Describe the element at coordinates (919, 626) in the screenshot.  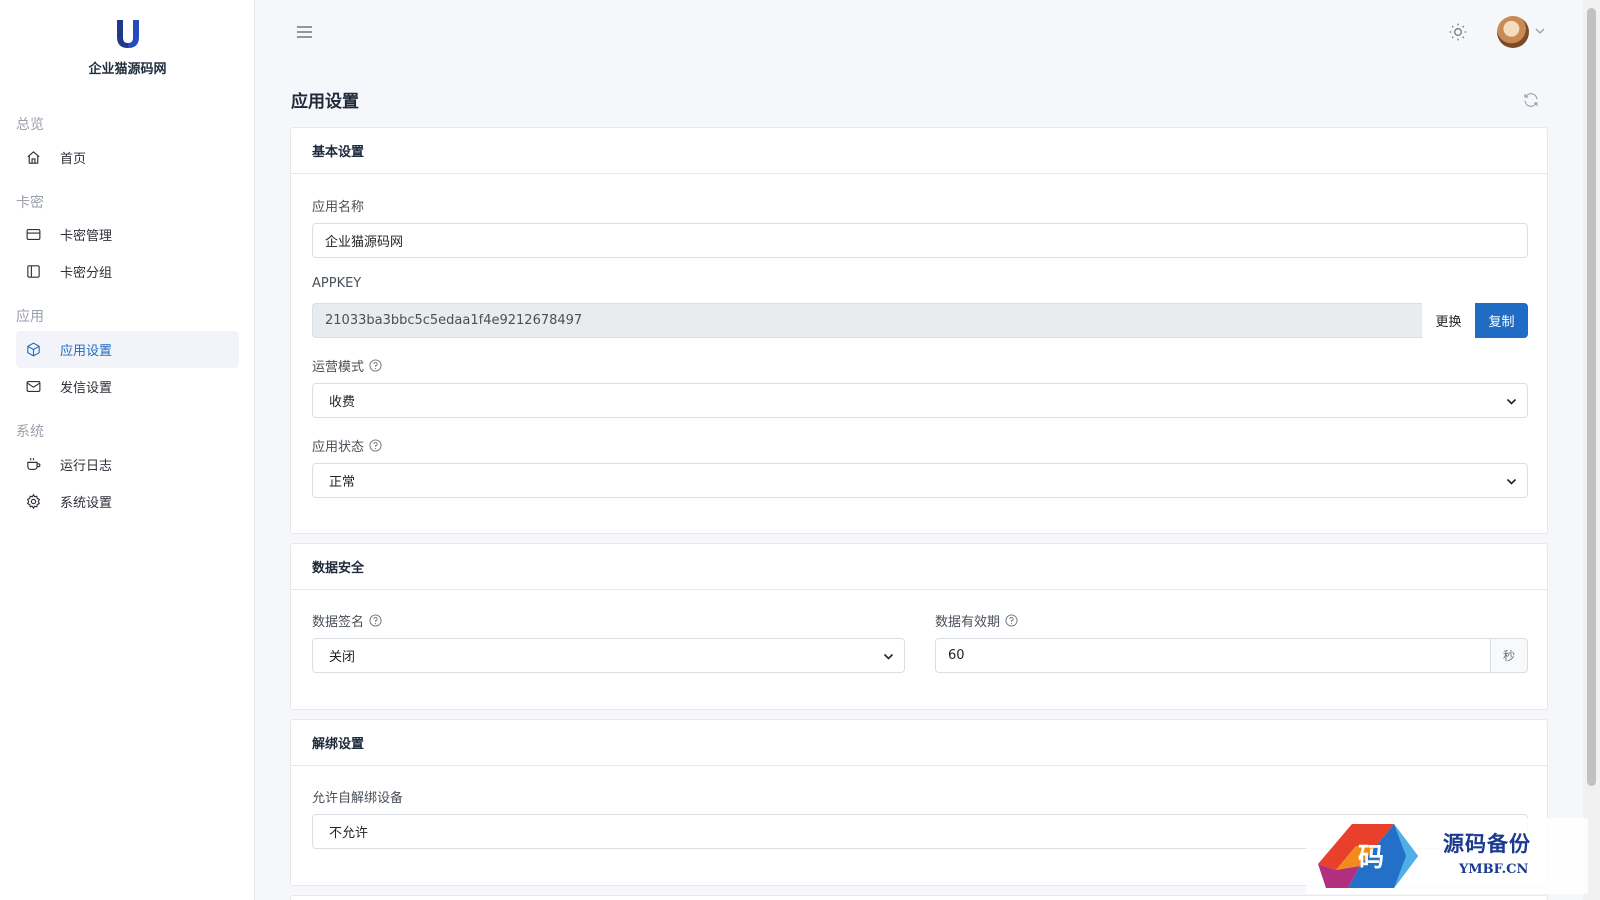
I see `data-security-card: 数据安全 数据签名 关闭 数据有效期 60 秒` at that location.